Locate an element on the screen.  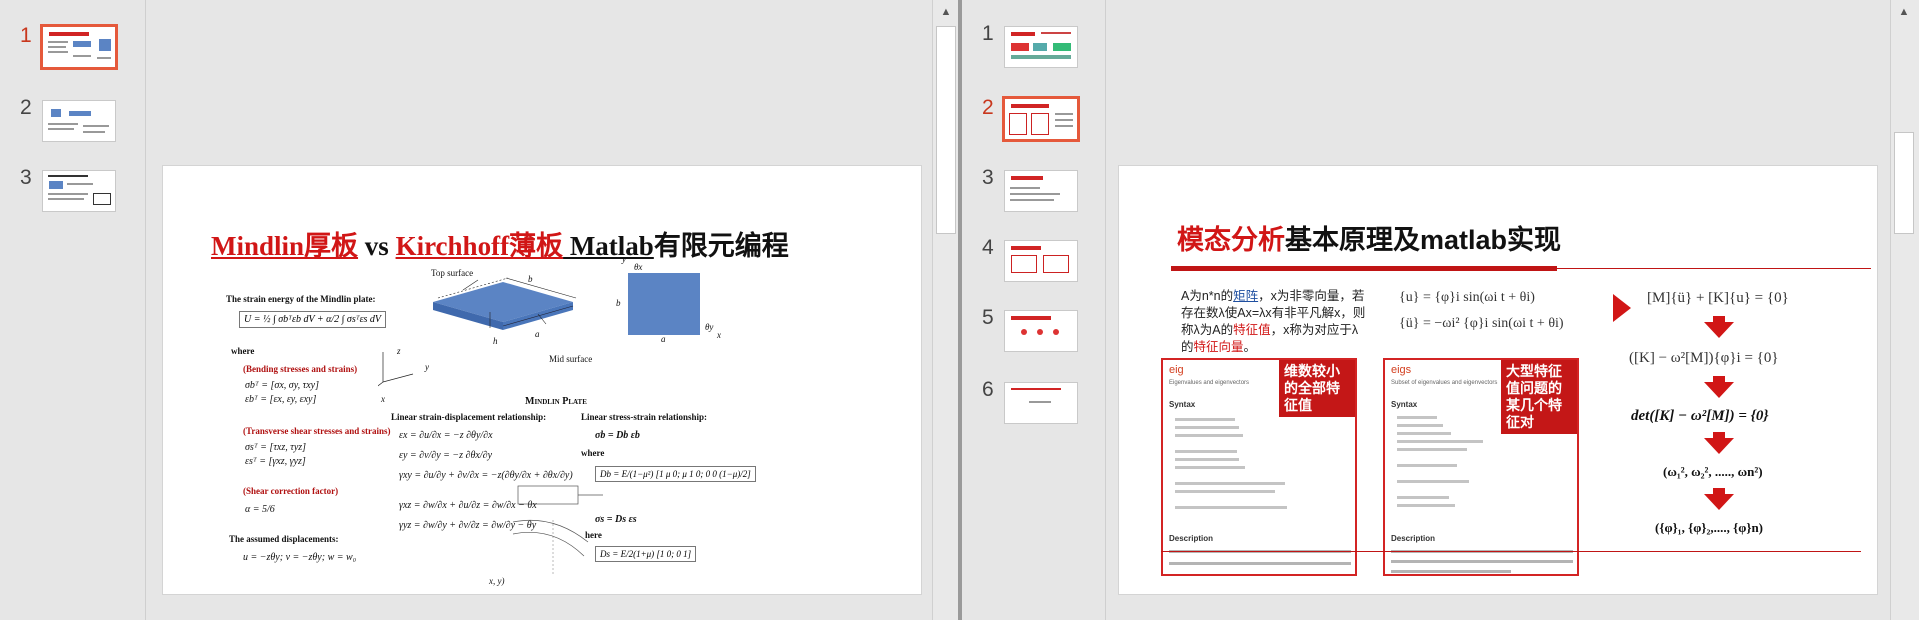
top-view-b-label: b is located at coordinates (618, 303).